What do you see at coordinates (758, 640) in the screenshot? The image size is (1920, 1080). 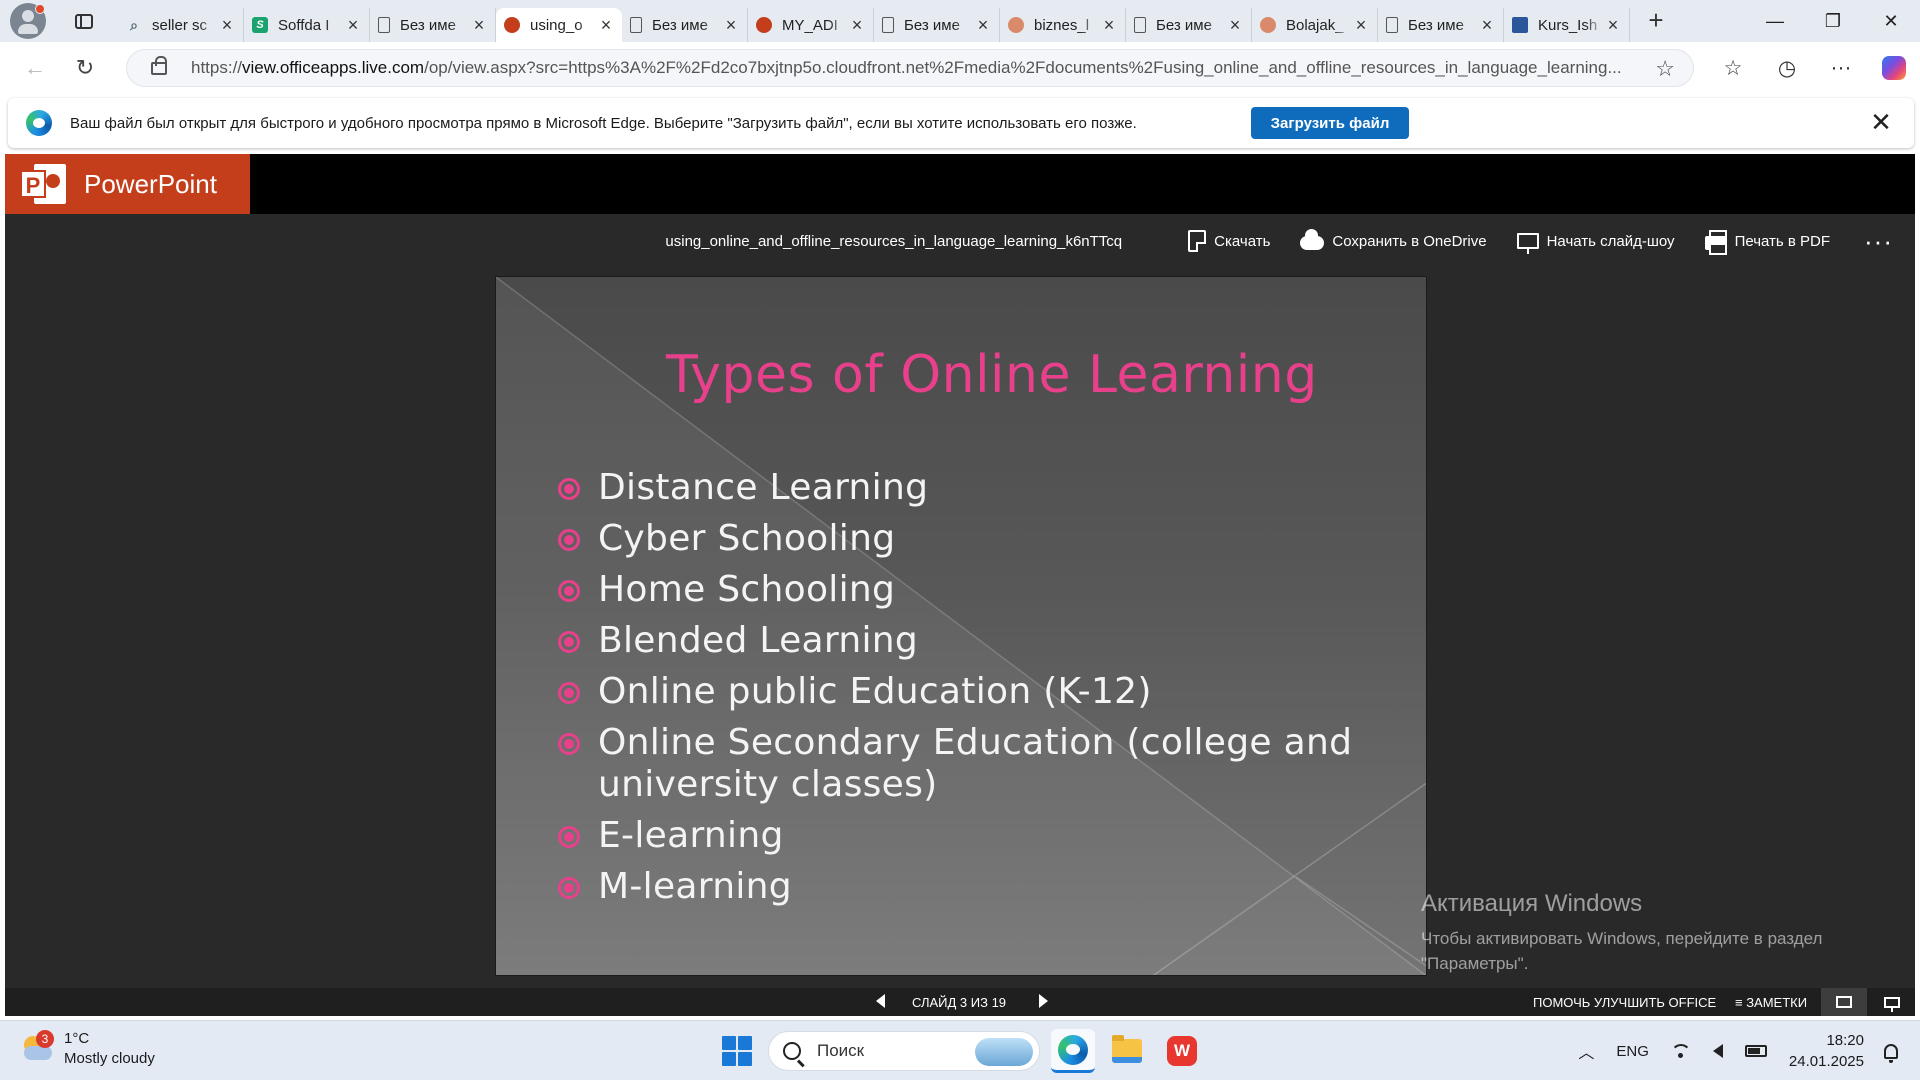 I see `bullet-text: Blended Learning` at bounding box center [758, 640].